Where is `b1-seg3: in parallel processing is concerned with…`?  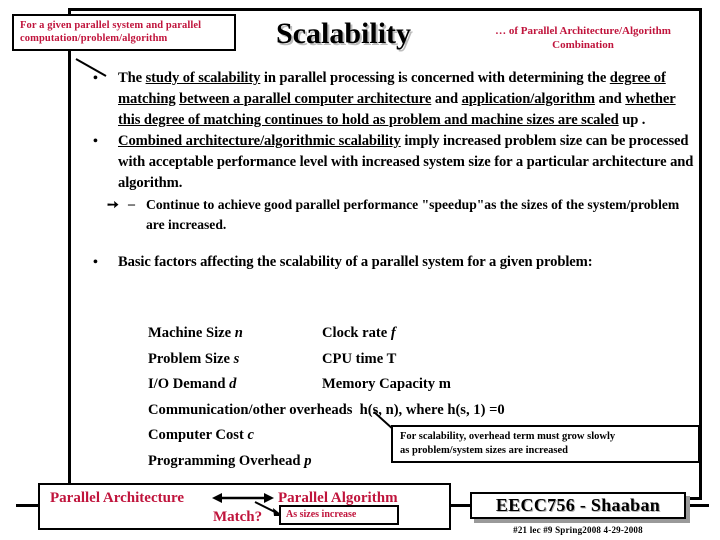 b1-seg3: in parallel processing is concerned with… is located at coordinates (435, 78).